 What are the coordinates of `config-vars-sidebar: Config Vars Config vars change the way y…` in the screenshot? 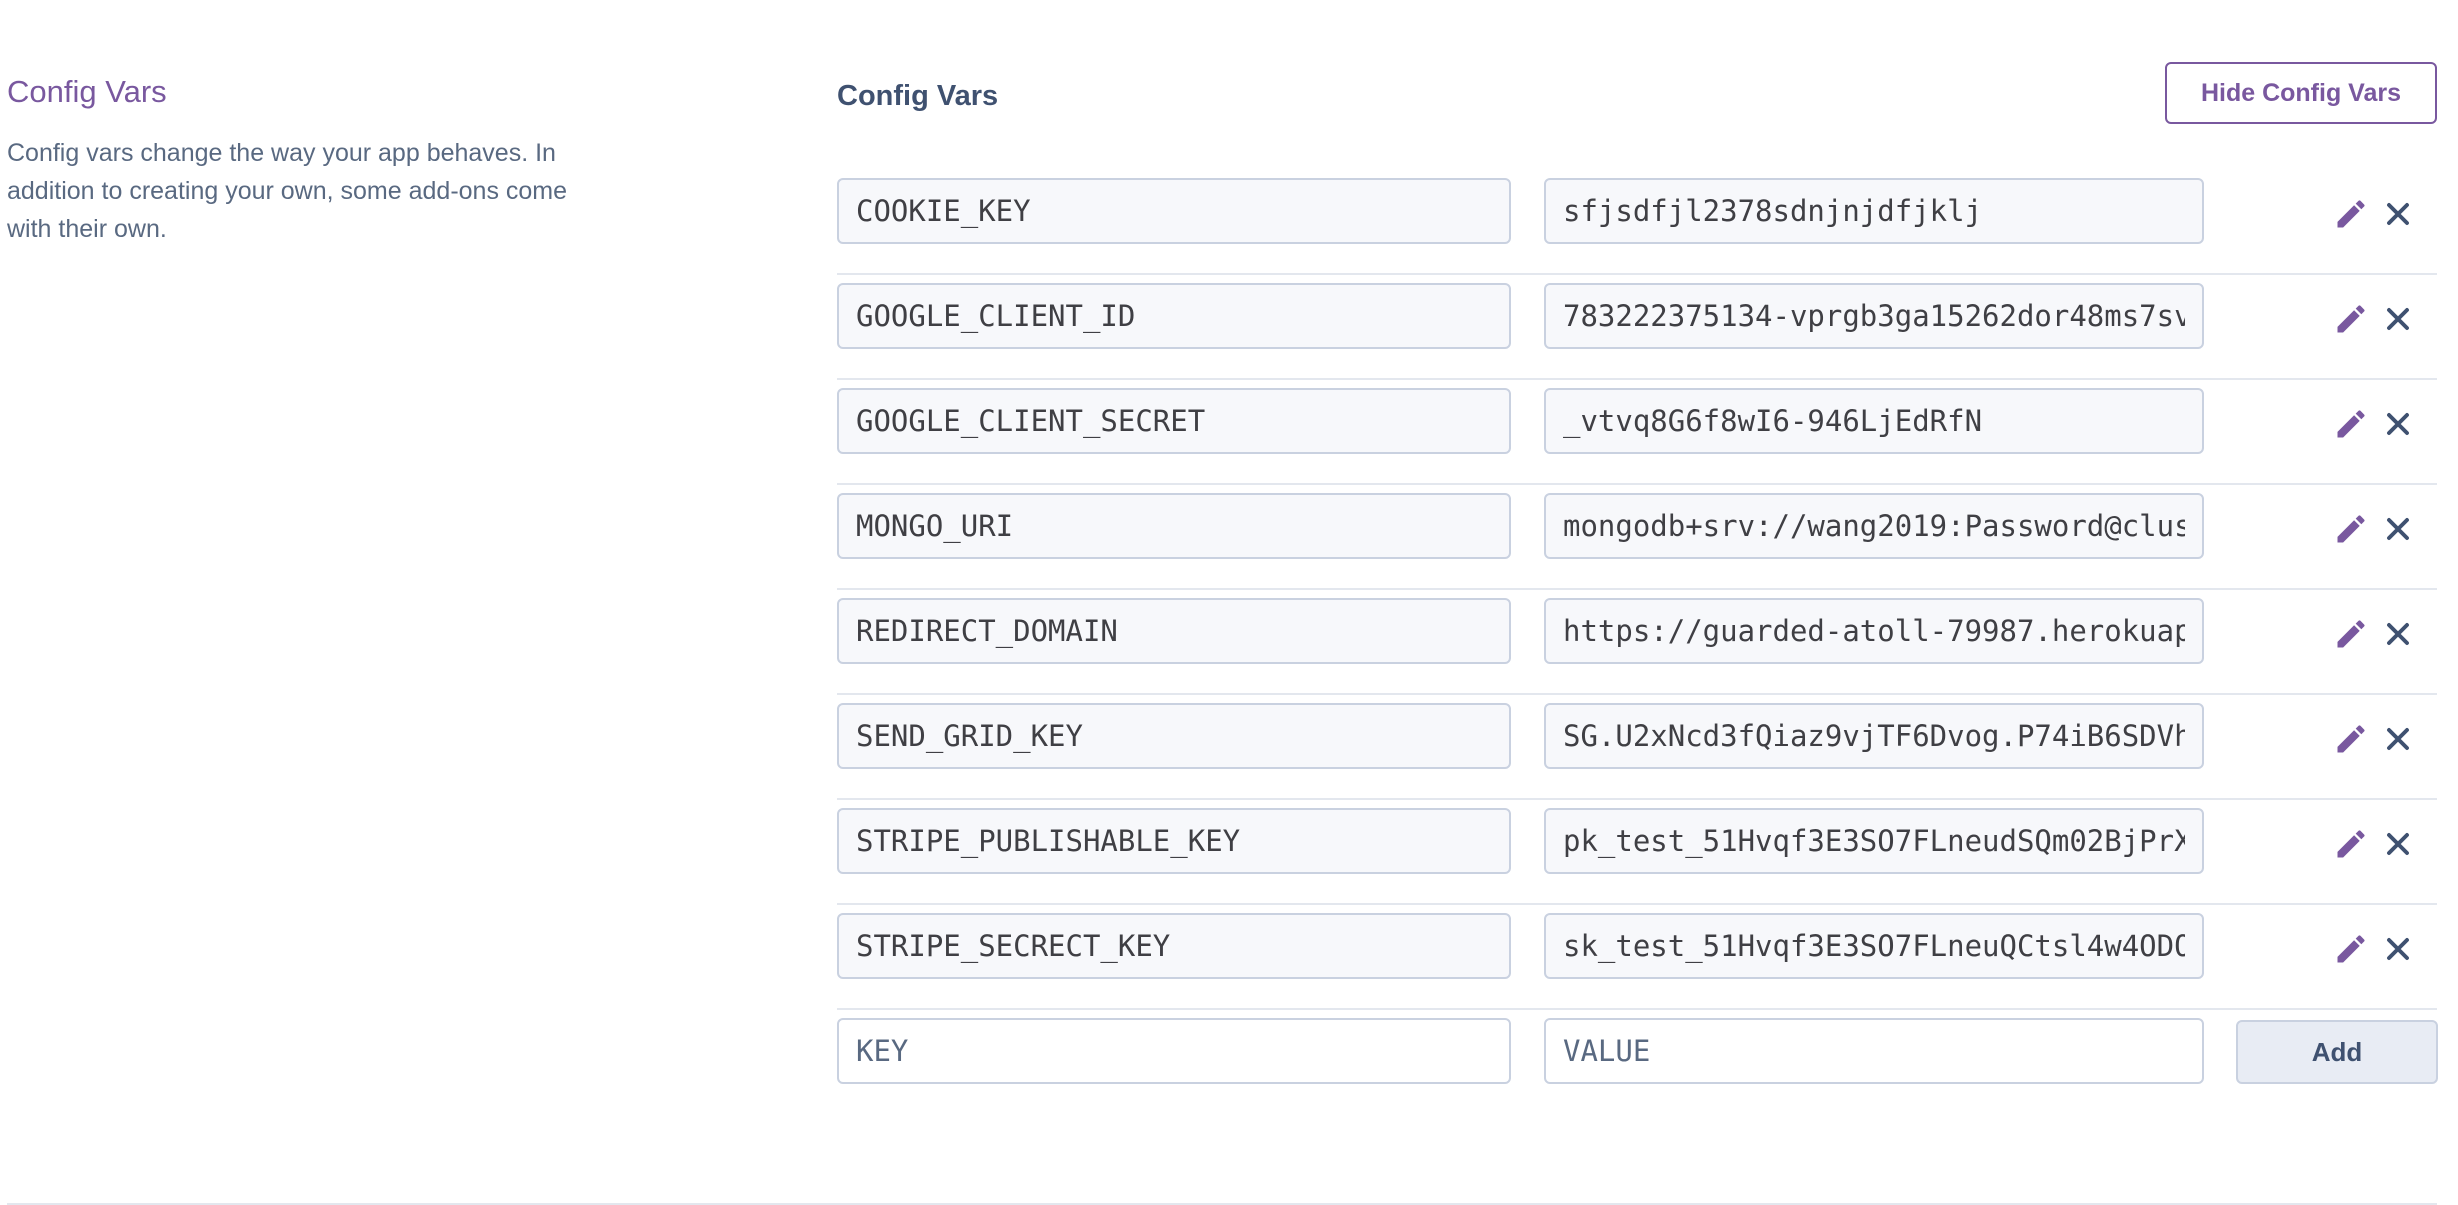 It's located at (297, 161).